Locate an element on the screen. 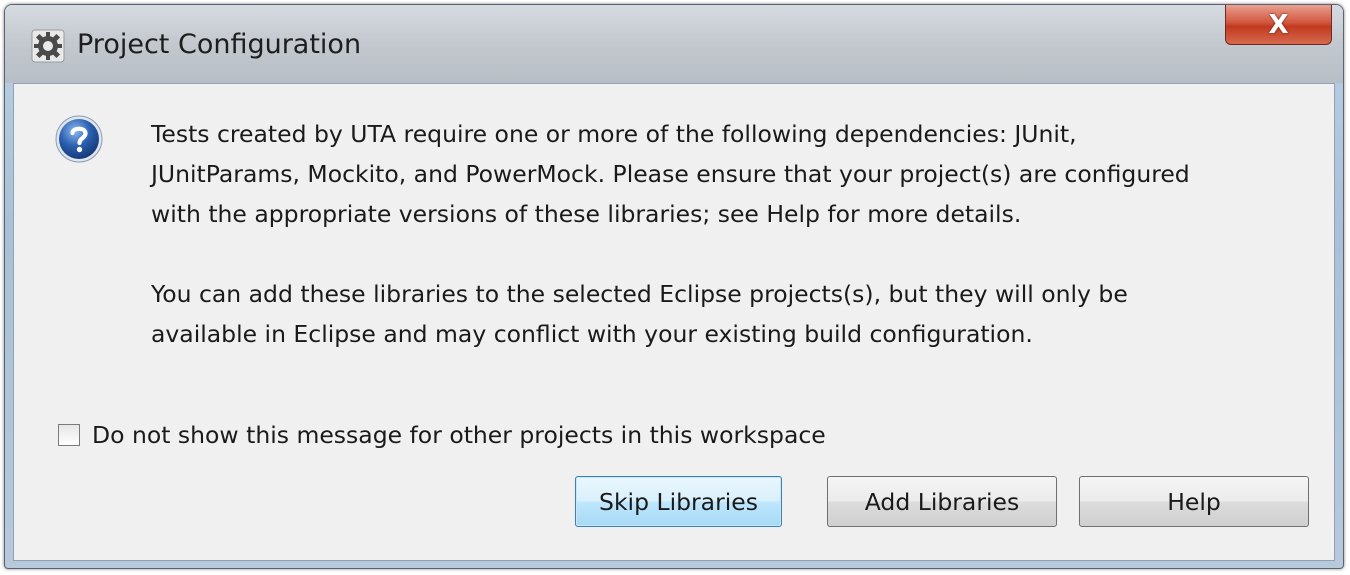 The height and width of the screenshot is (575, 1350). close-icon: X is located at coordinates (1278, 24).